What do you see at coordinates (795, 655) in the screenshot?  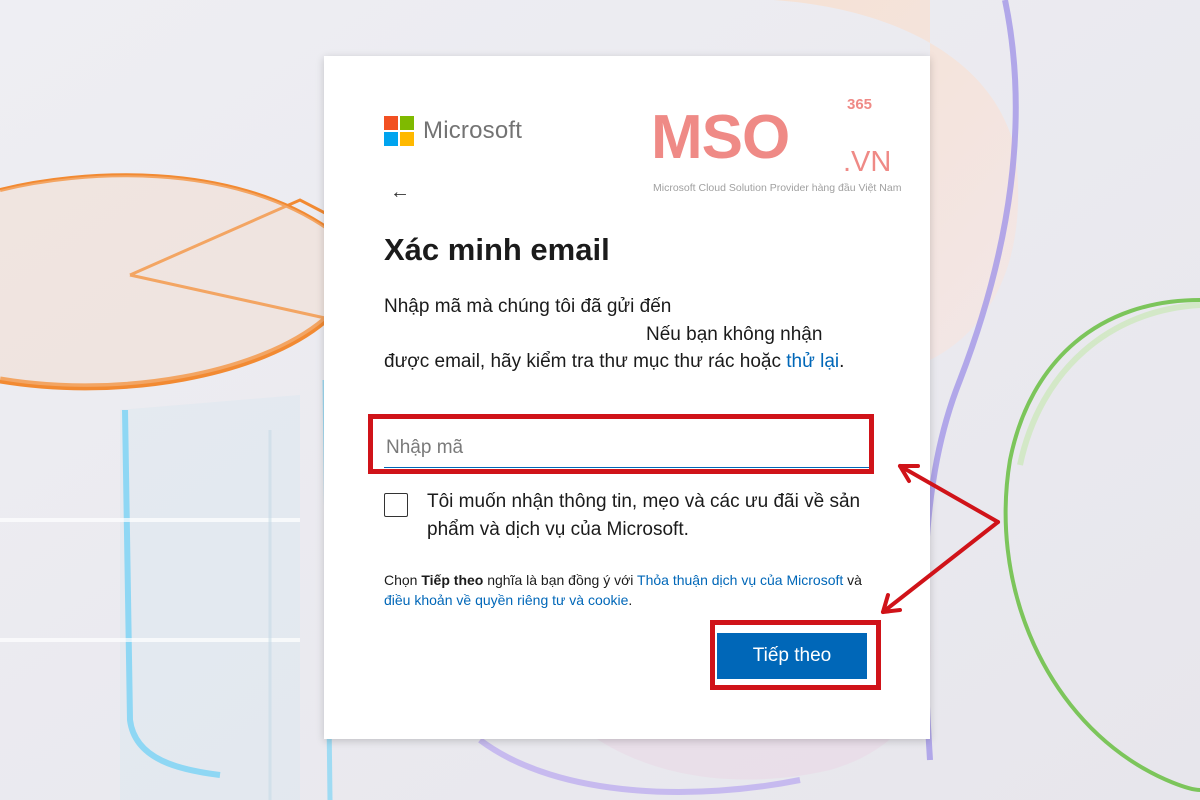 I see `button-highlight-box` at bounding box center [795, 655].